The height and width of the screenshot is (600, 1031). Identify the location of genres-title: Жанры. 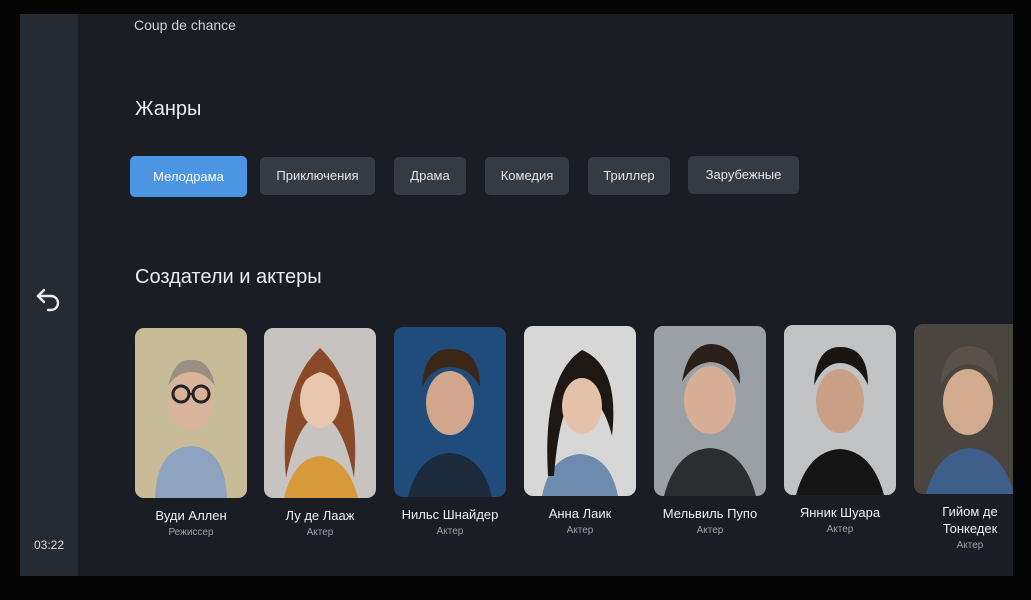
(168, 109).